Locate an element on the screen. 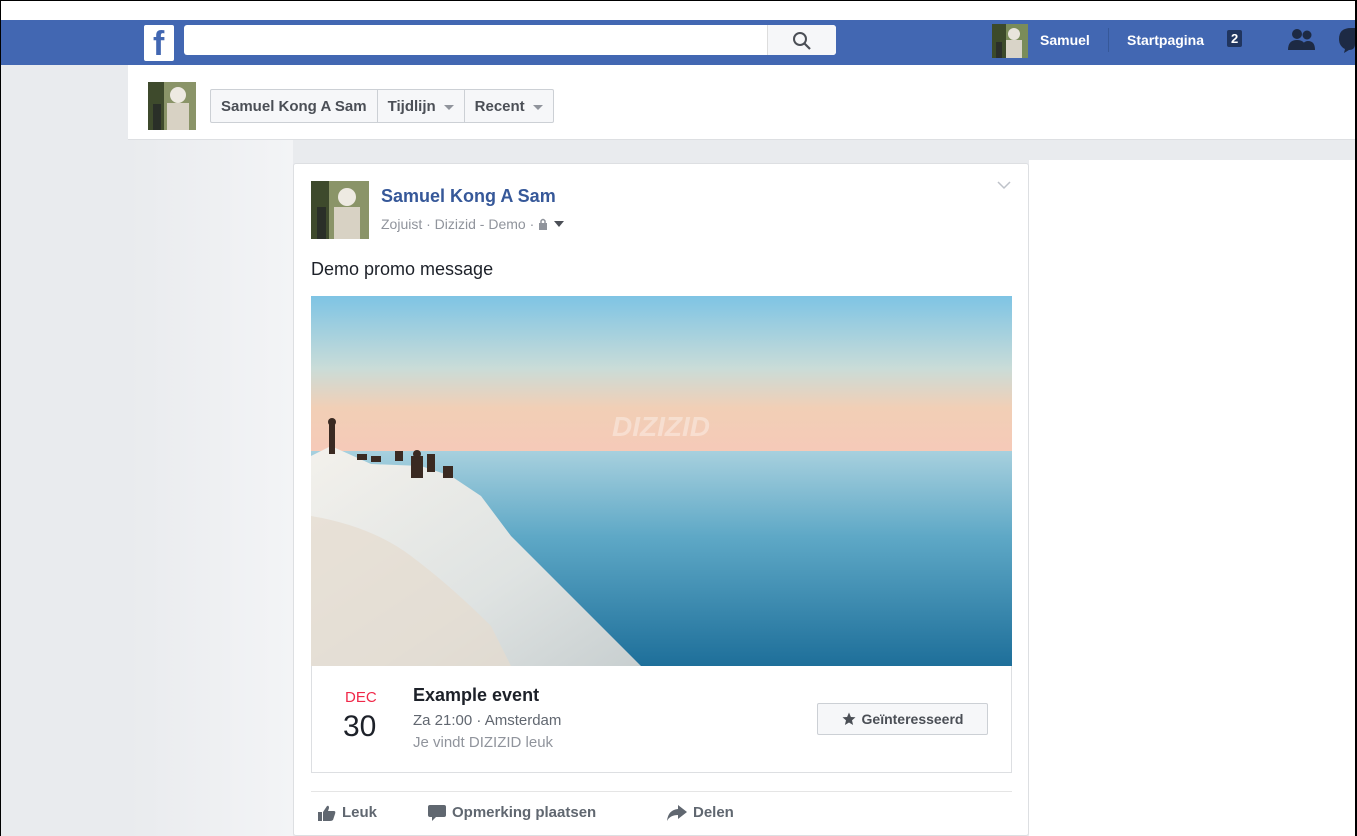 Image resolution: width=1357 pixels, height=836 pixels. thumbs-up-icon is located at coordinates (327, 813).